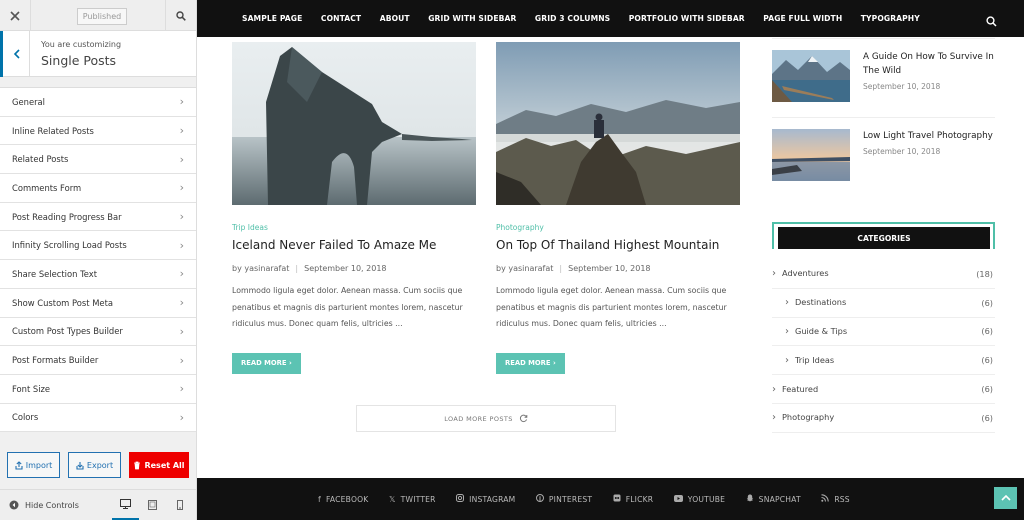 This screenshot has height=520, width=1024. What do you see at coordinates (699, 499) in the screenshot?
I see `social-link-youtube: YOUTUBE` at bounding box center [699, 499].